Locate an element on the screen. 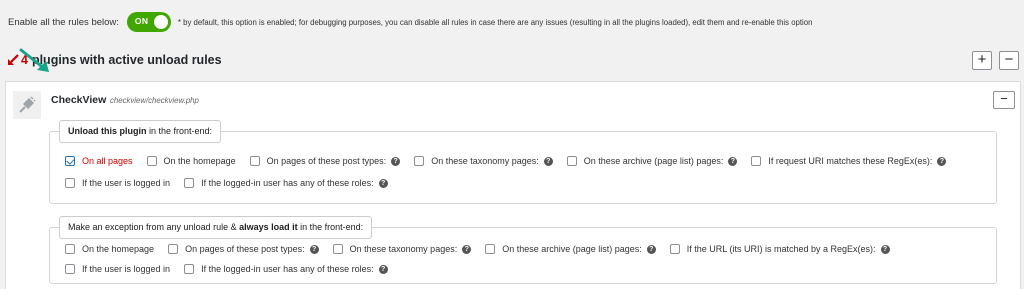  expand-all-button: + is located at coordinates (982, 60).